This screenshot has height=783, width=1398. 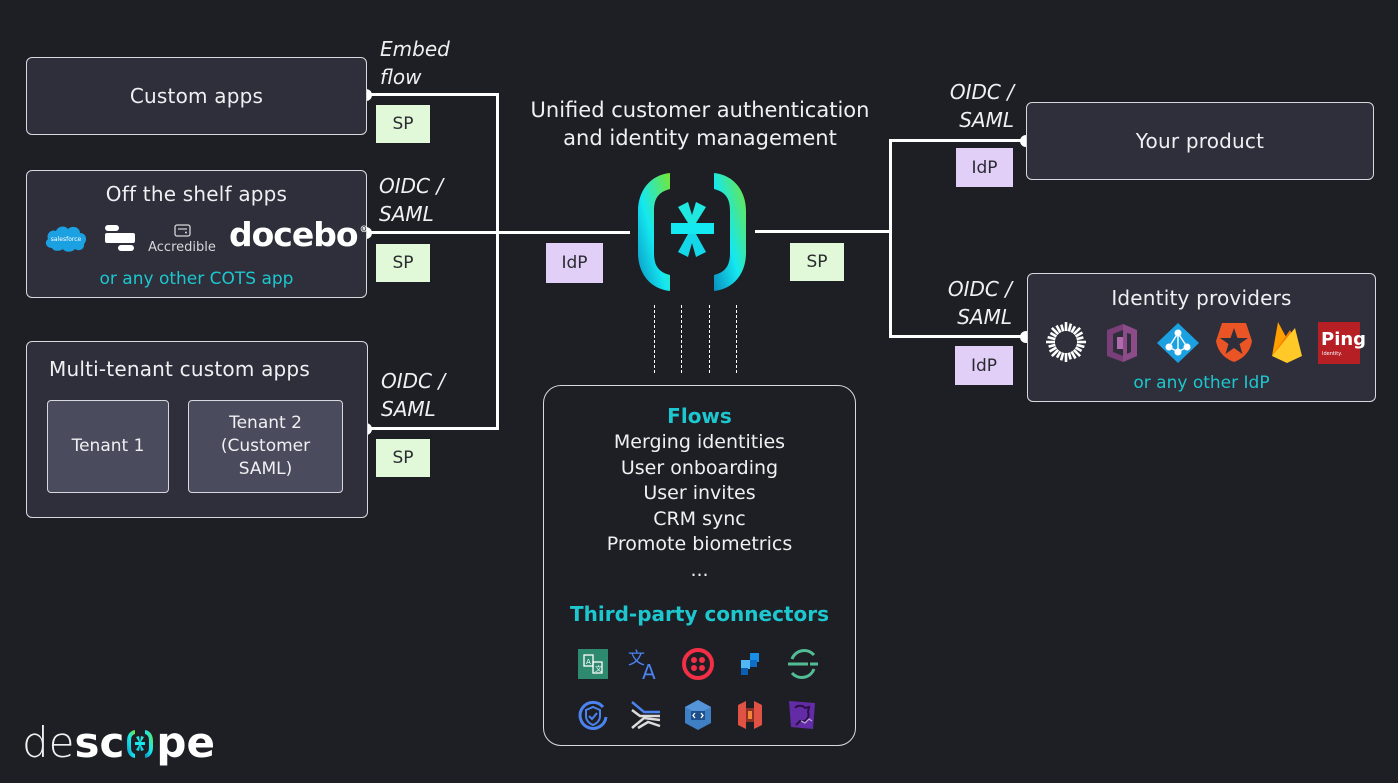 I want to click on connector-right-trunk-v, so click(x=890, y=238).